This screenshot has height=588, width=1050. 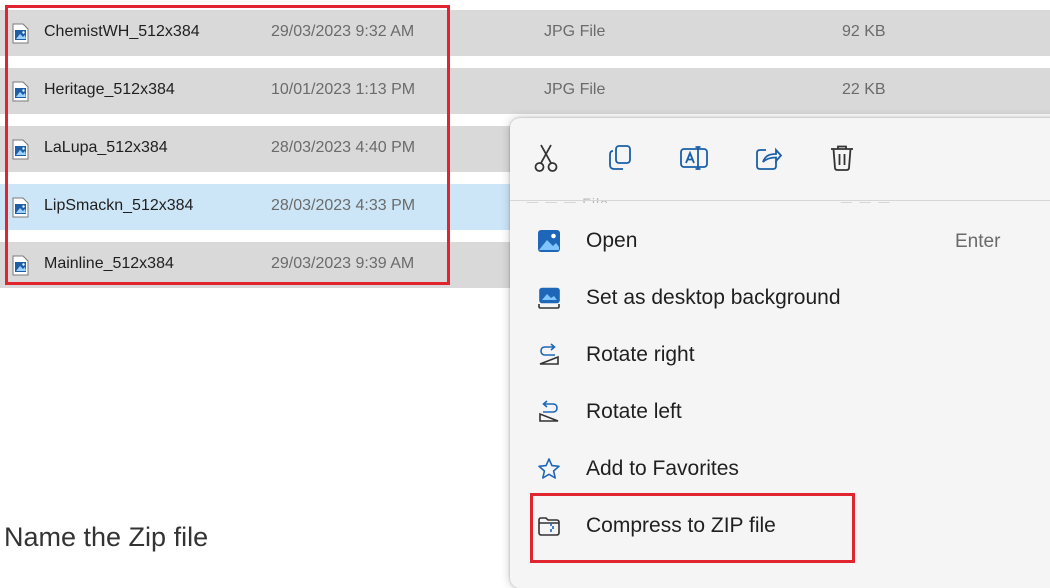 What do you see at coordinates (978, 241) in the screenshot?
I see `menu-item-shortcut: Enter` at bounding box center [978, 241].